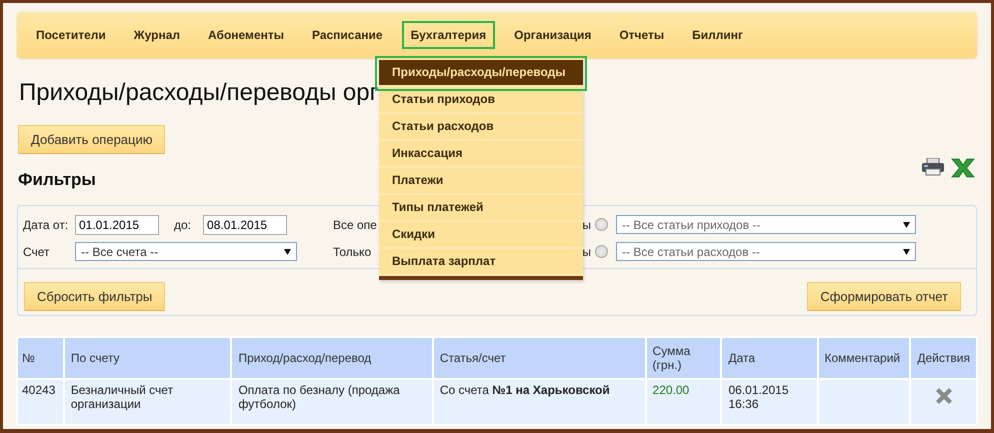 Image resolution: width=994 pixels, height=433 pixels. What do you see at coordinates (147, 402) in the screenshot?
I see `table-cell: Безналичный счет организации` at bounding box center [147, 402].